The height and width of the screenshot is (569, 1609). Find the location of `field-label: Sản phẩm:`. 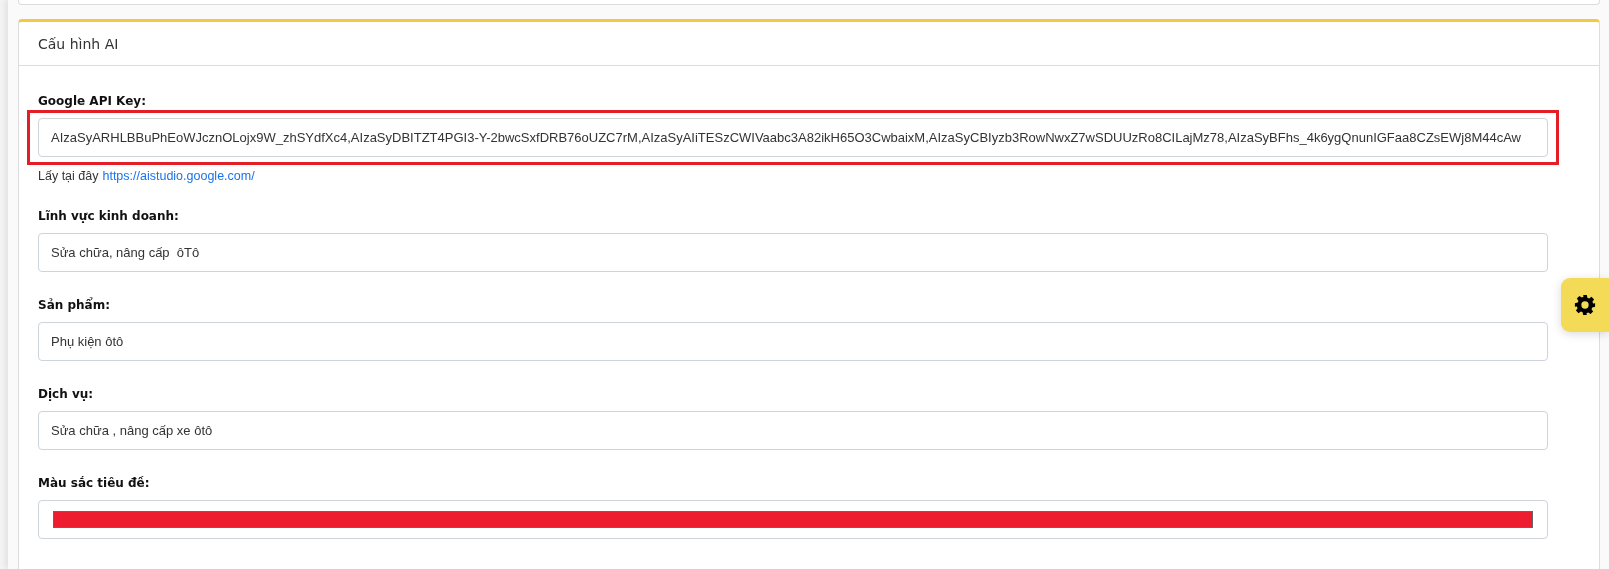

field-label: Sản phẩm: is located at coordinates (74, 305).